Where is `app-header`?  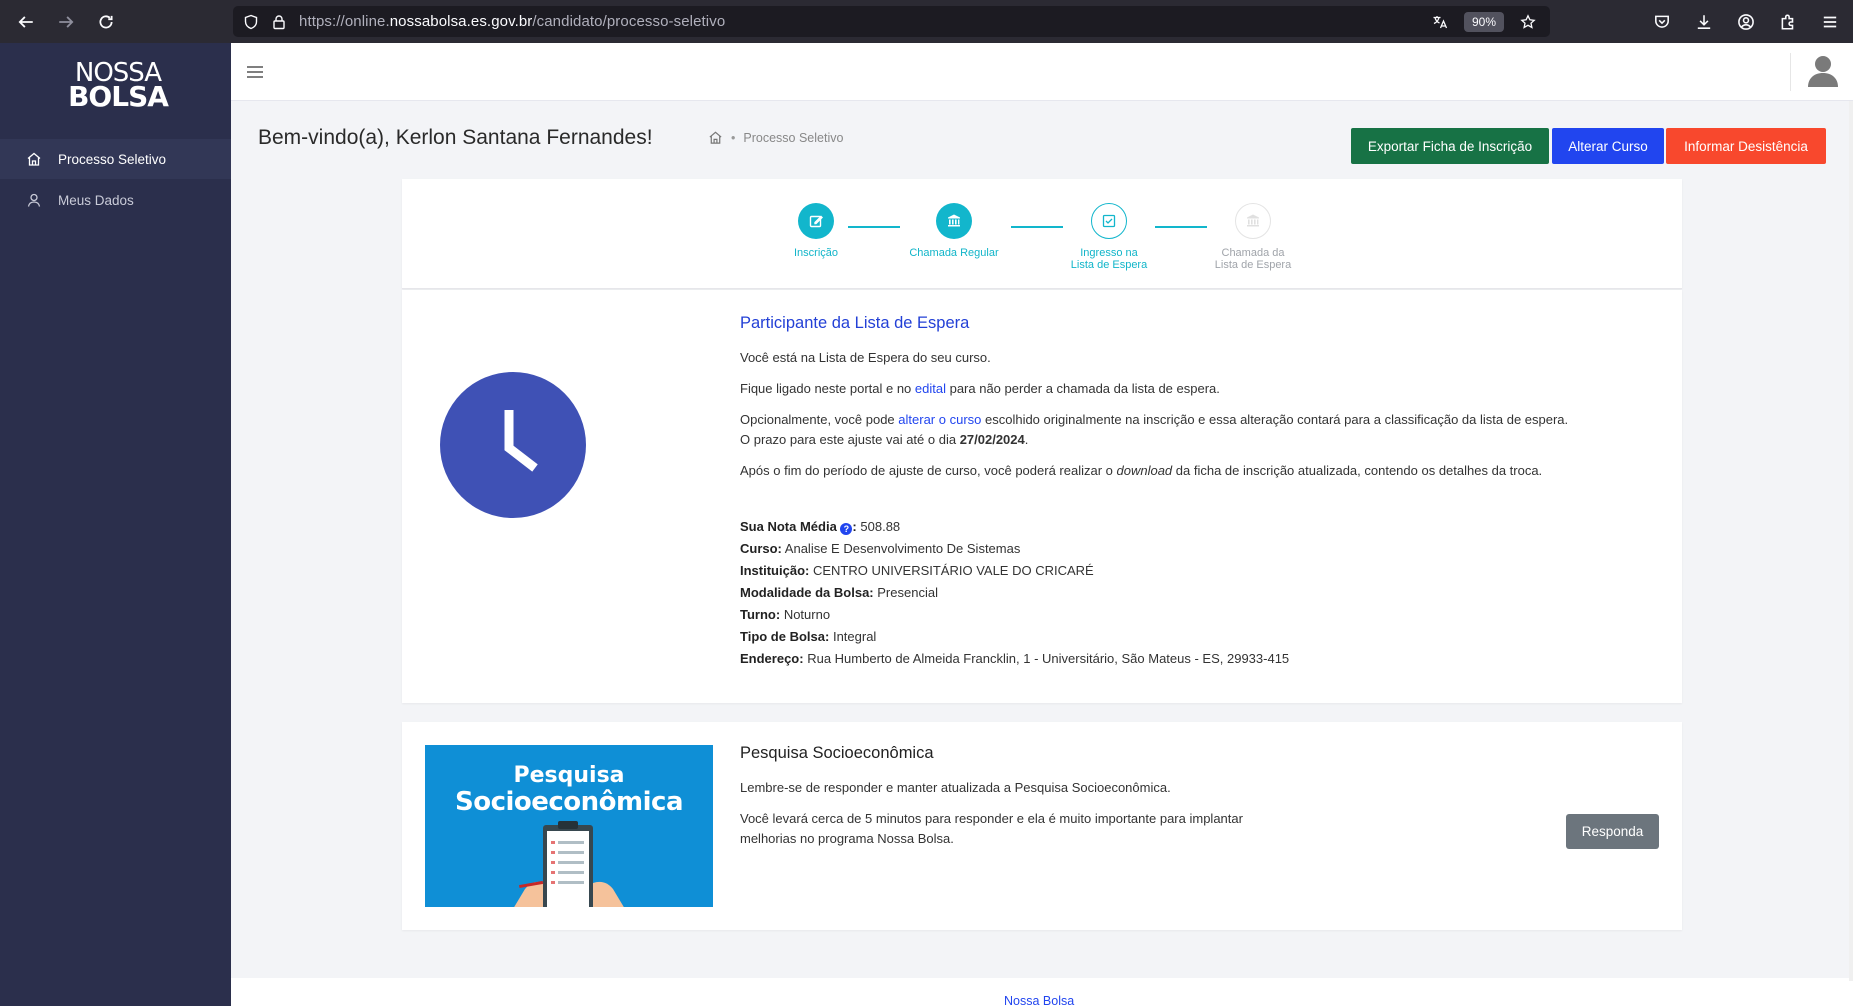 app-header is located at coordinates (1042, 72).